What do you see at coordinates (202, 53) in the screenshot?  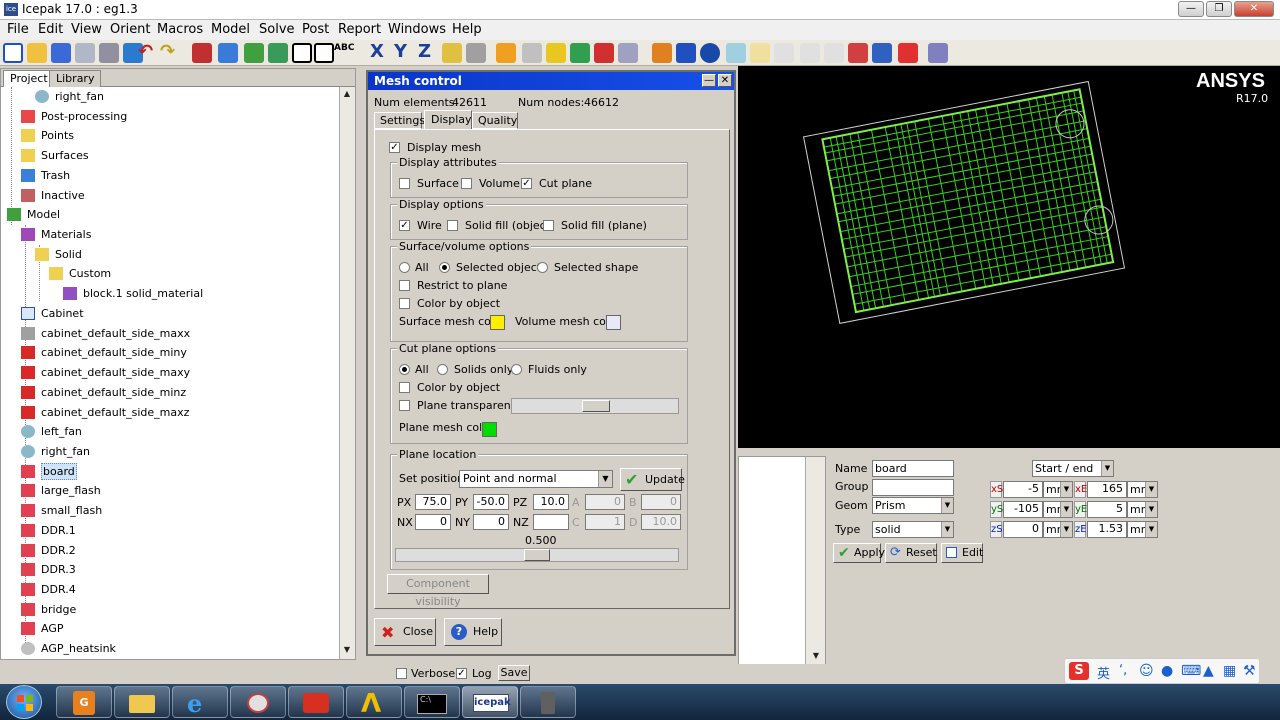 I see `home-view-icon` at bounding box center [202, 53].